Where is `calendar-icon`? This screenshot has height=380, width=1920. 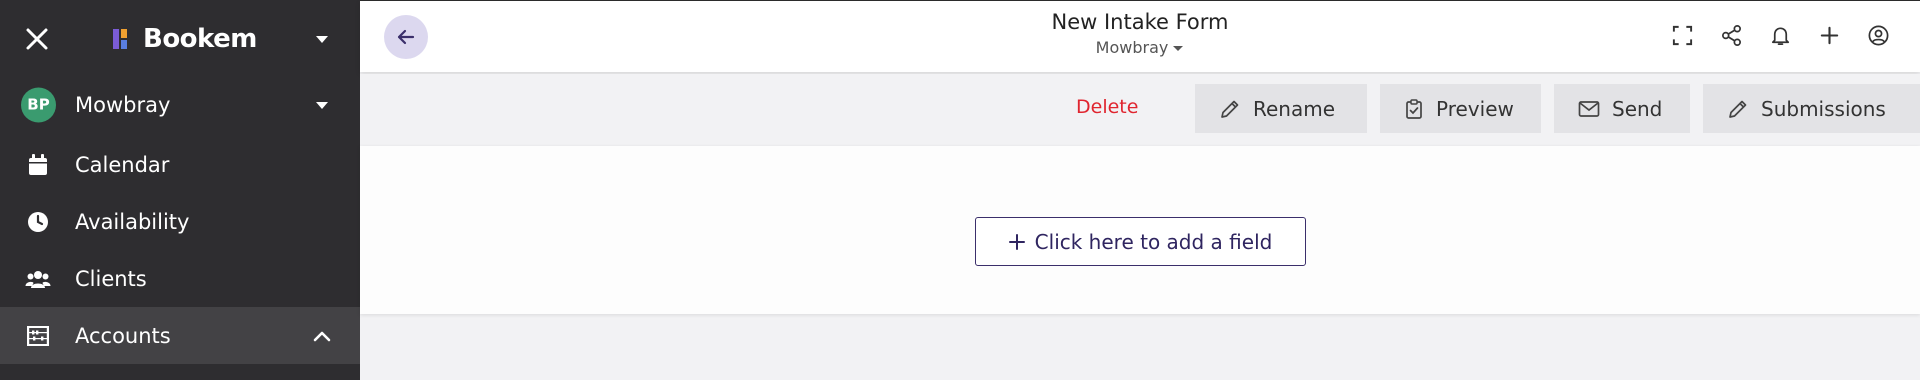
calendar-icon is located at coordinates (38, 164).